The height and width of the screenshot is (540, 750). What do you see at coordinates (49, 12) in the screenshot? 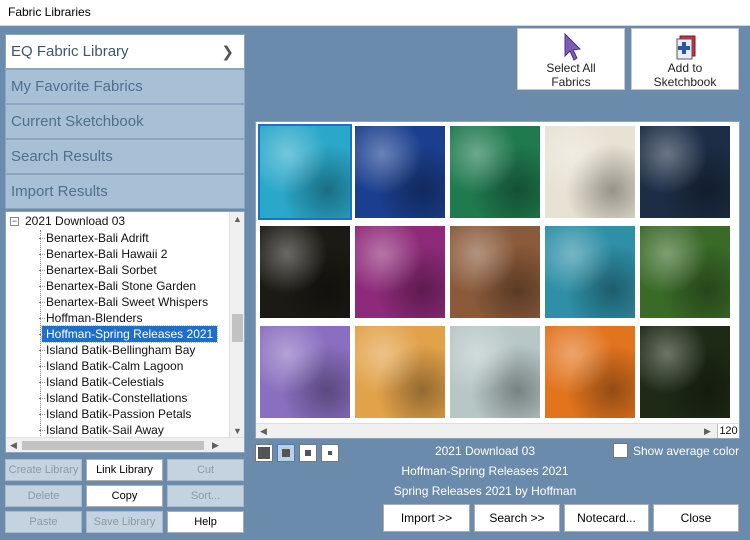
I see `window-title: Fabric Libraries` at bounding box center [49, 12].